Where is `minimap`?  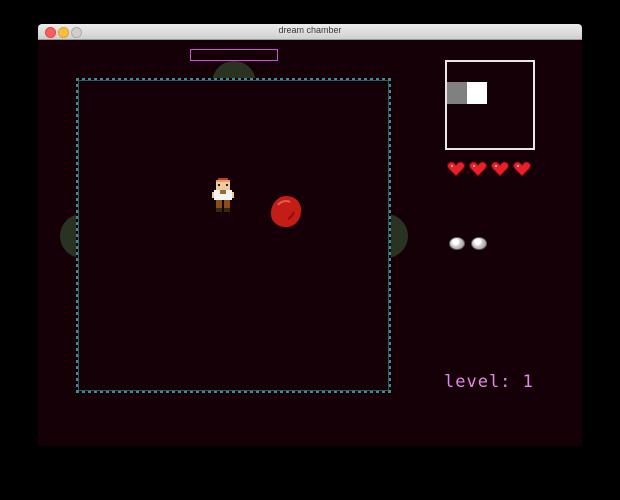
minimap is located at coordinates (490, 105).